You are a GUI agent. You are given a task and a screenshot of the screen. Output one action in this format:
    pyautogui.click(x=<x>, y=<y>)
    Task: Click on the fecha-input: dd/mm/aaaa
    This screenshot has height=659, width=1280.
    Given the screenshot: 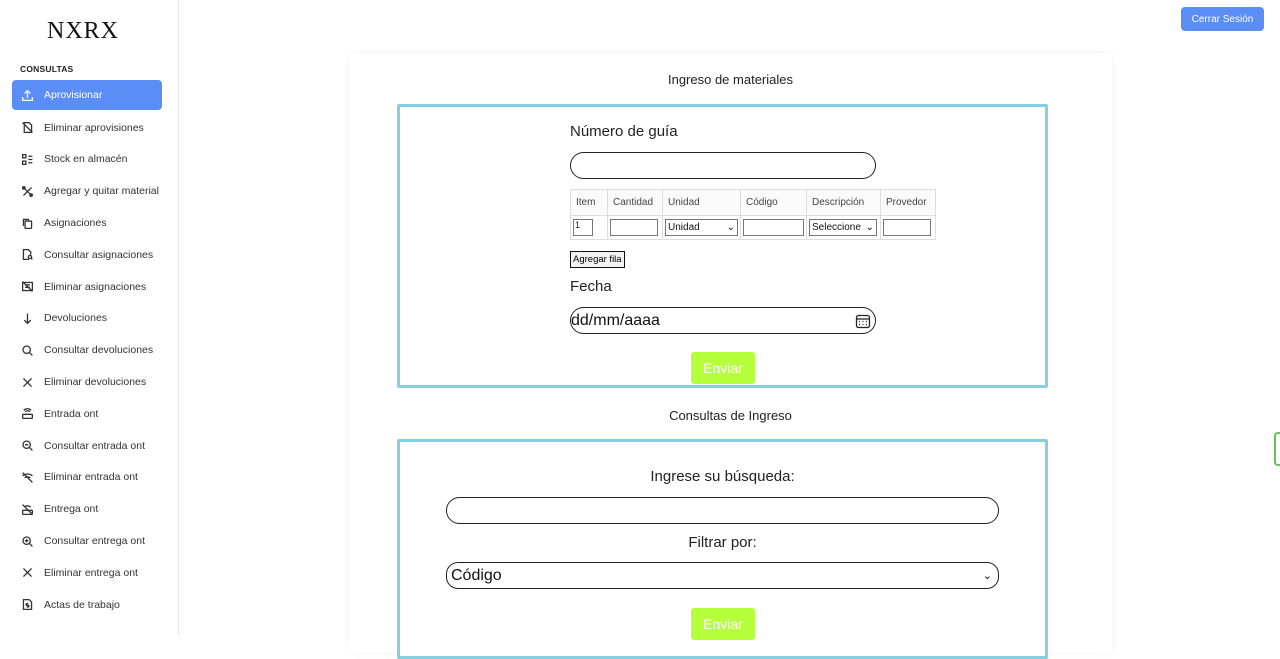 What is the action you would take?
    pyautogui.click(x=723, y=320)
    